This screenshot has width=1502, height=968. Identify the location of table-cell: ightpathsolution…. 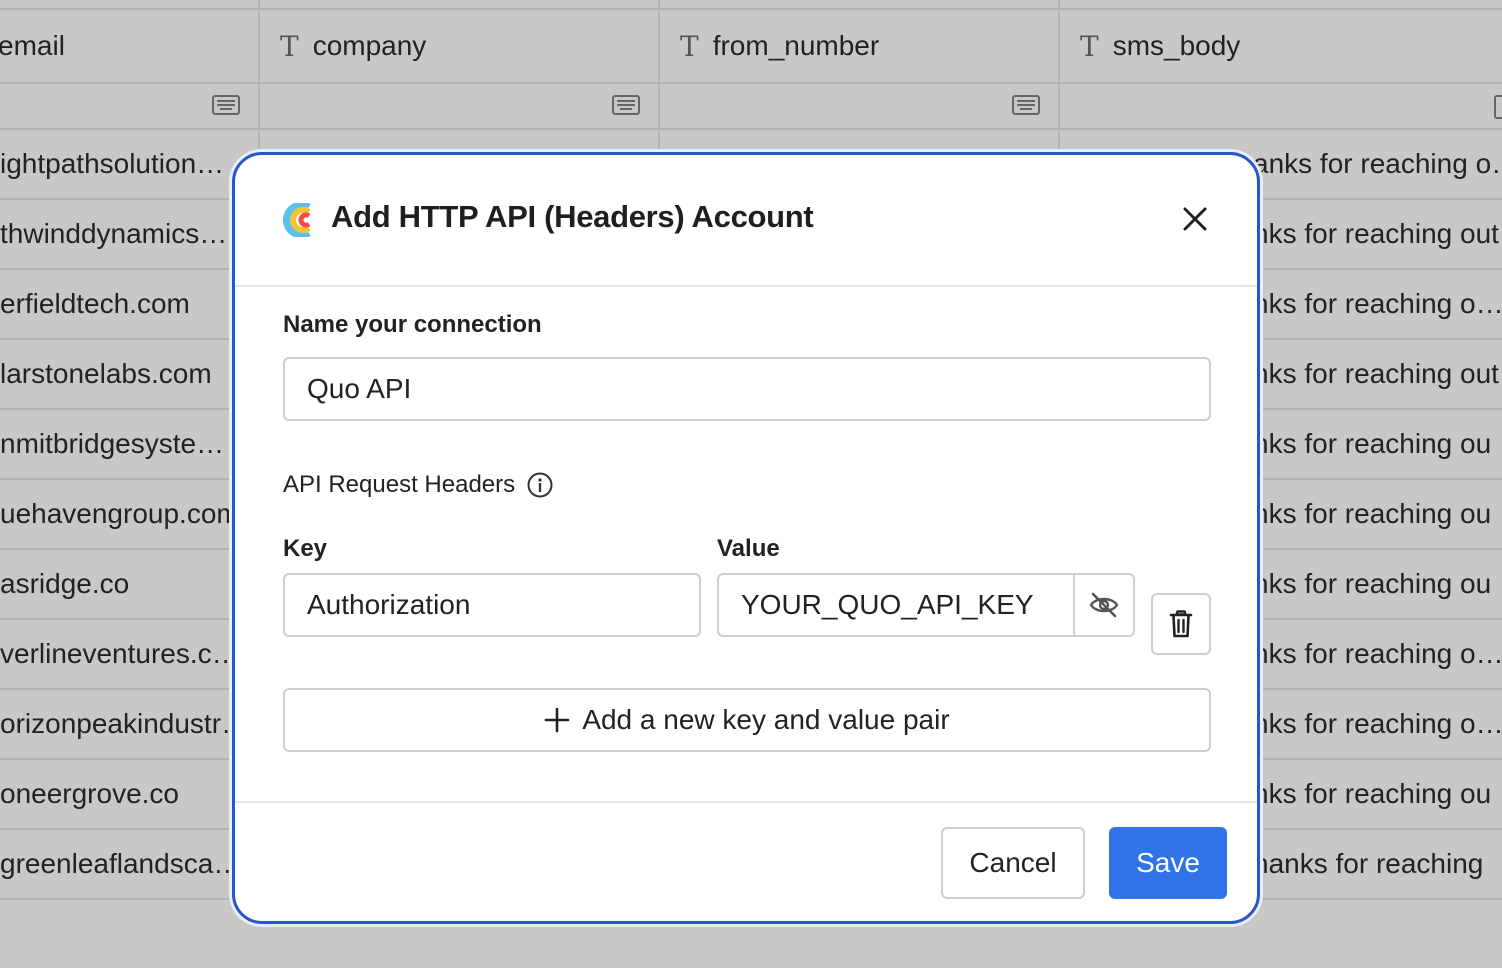
(129, 165).